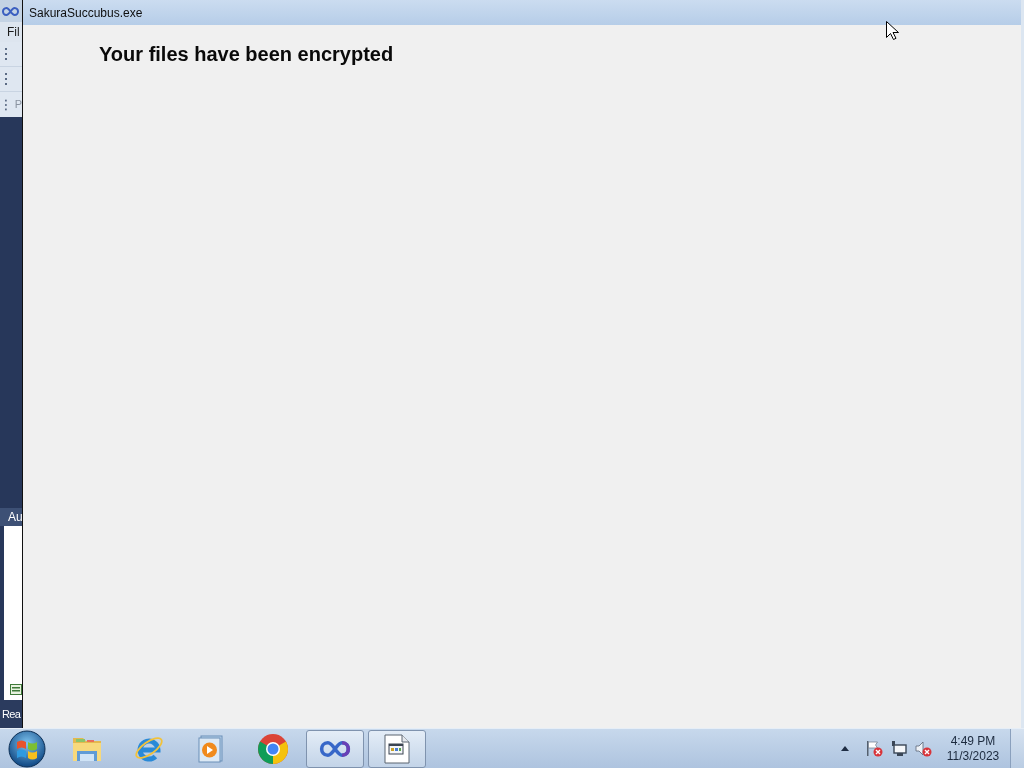  Describe the element at coordinates (211, 748) in the screenshot. I see `play-icon` at that location.